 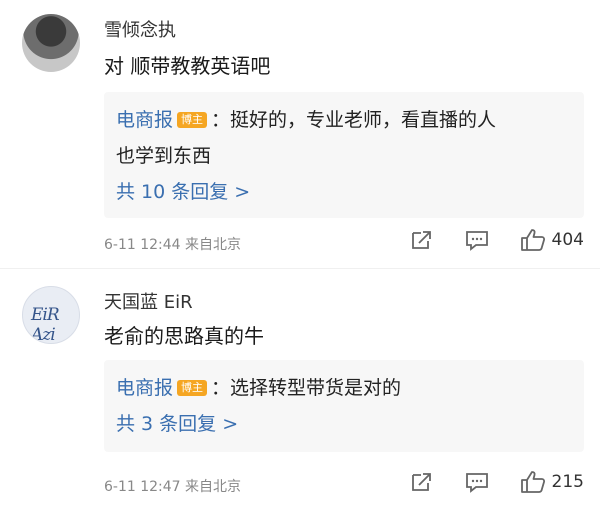 I want to click on like-count: 404, so click(x=567, y=240).